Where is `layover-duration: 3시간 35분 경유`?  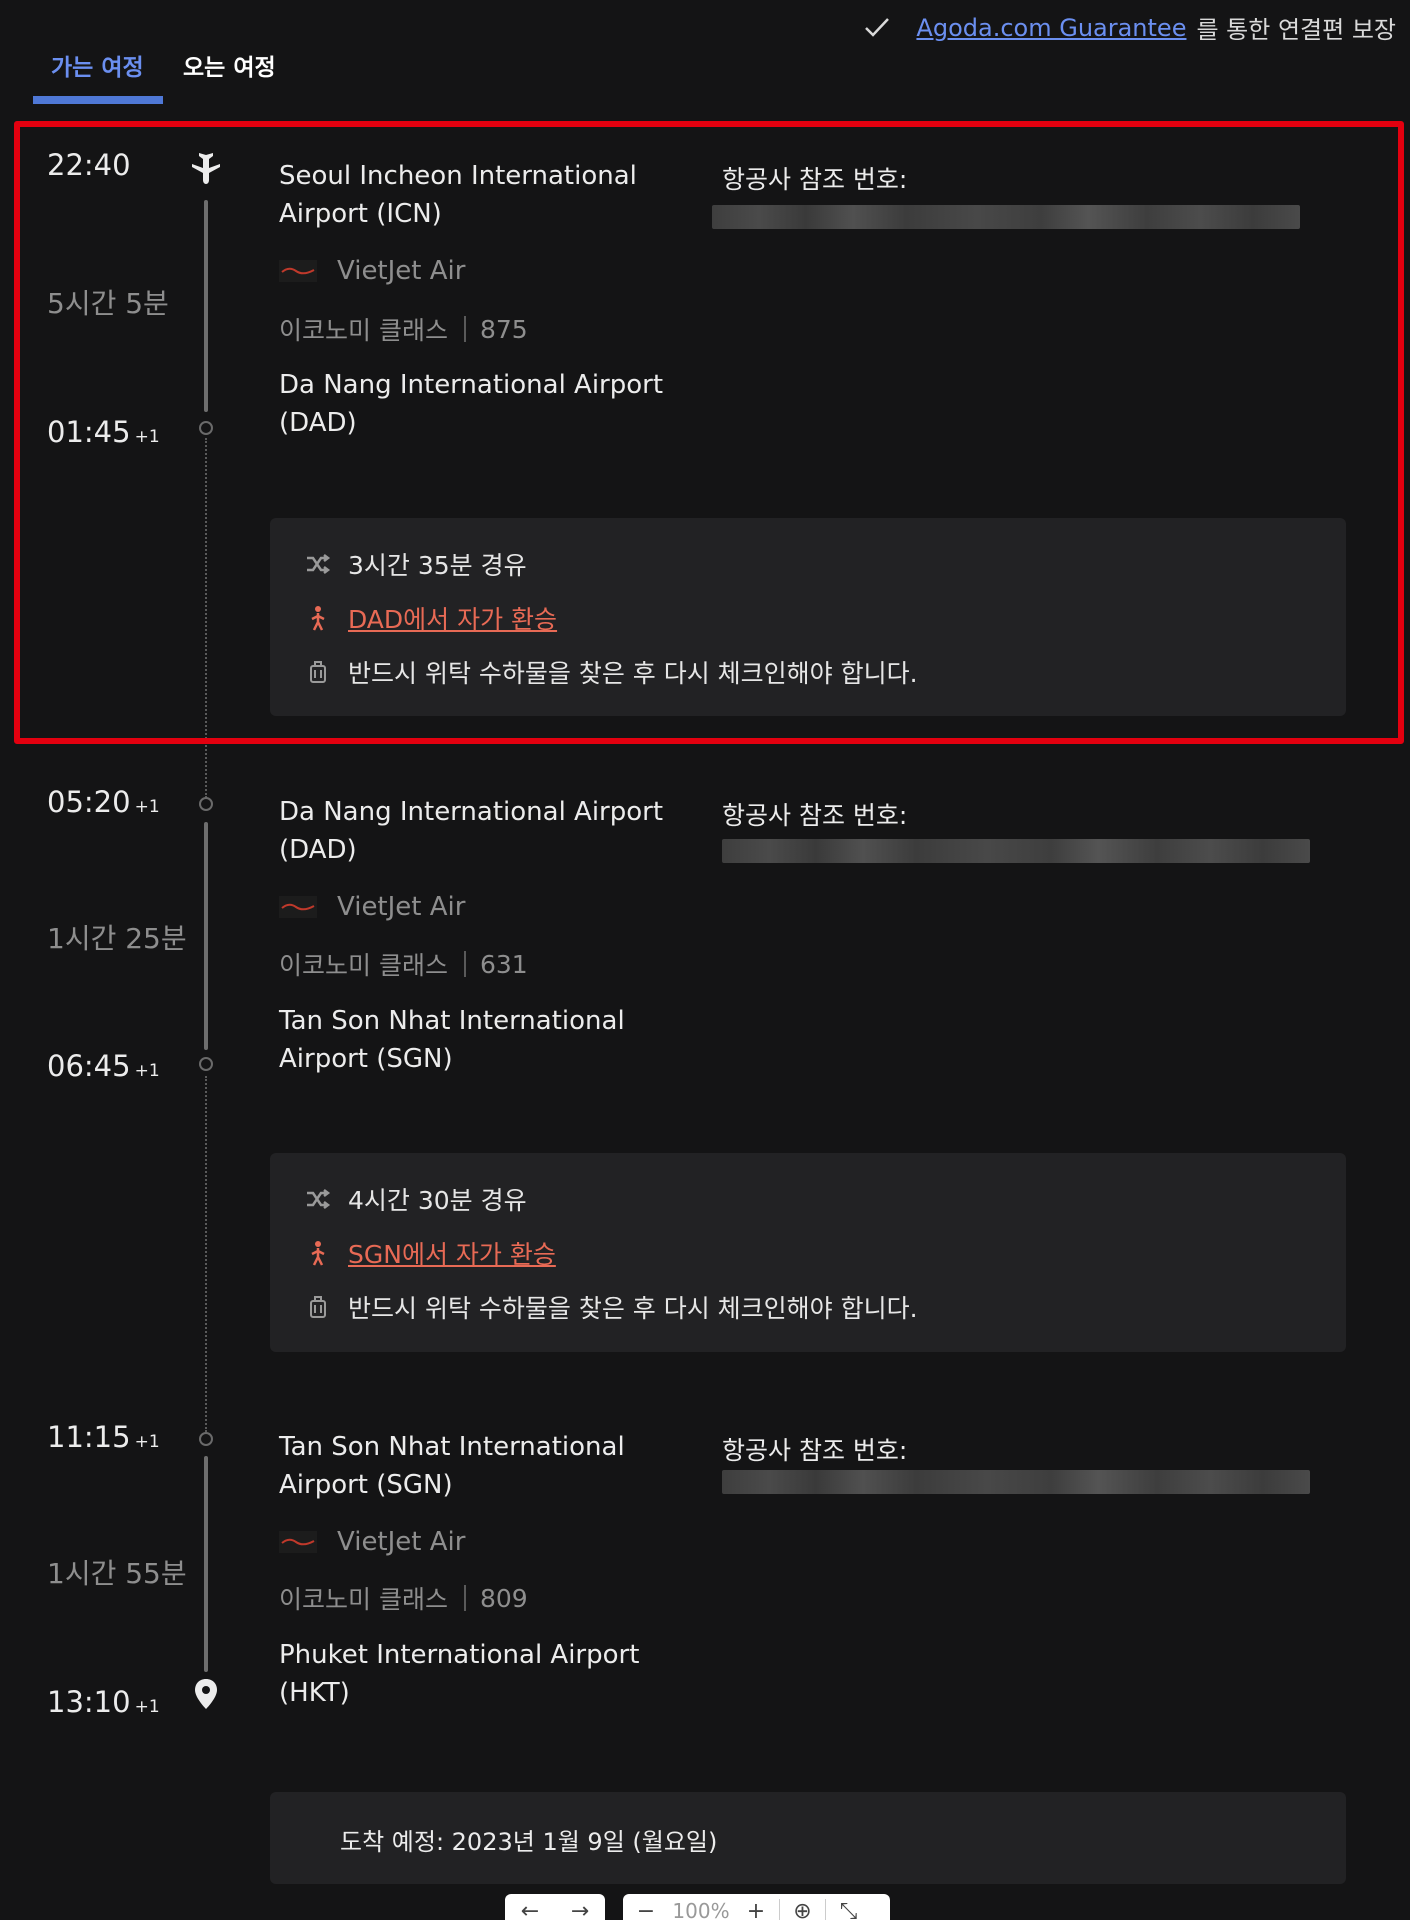
layover-duration: 3시간 35분 경유 is located at coordinates (415, 564).